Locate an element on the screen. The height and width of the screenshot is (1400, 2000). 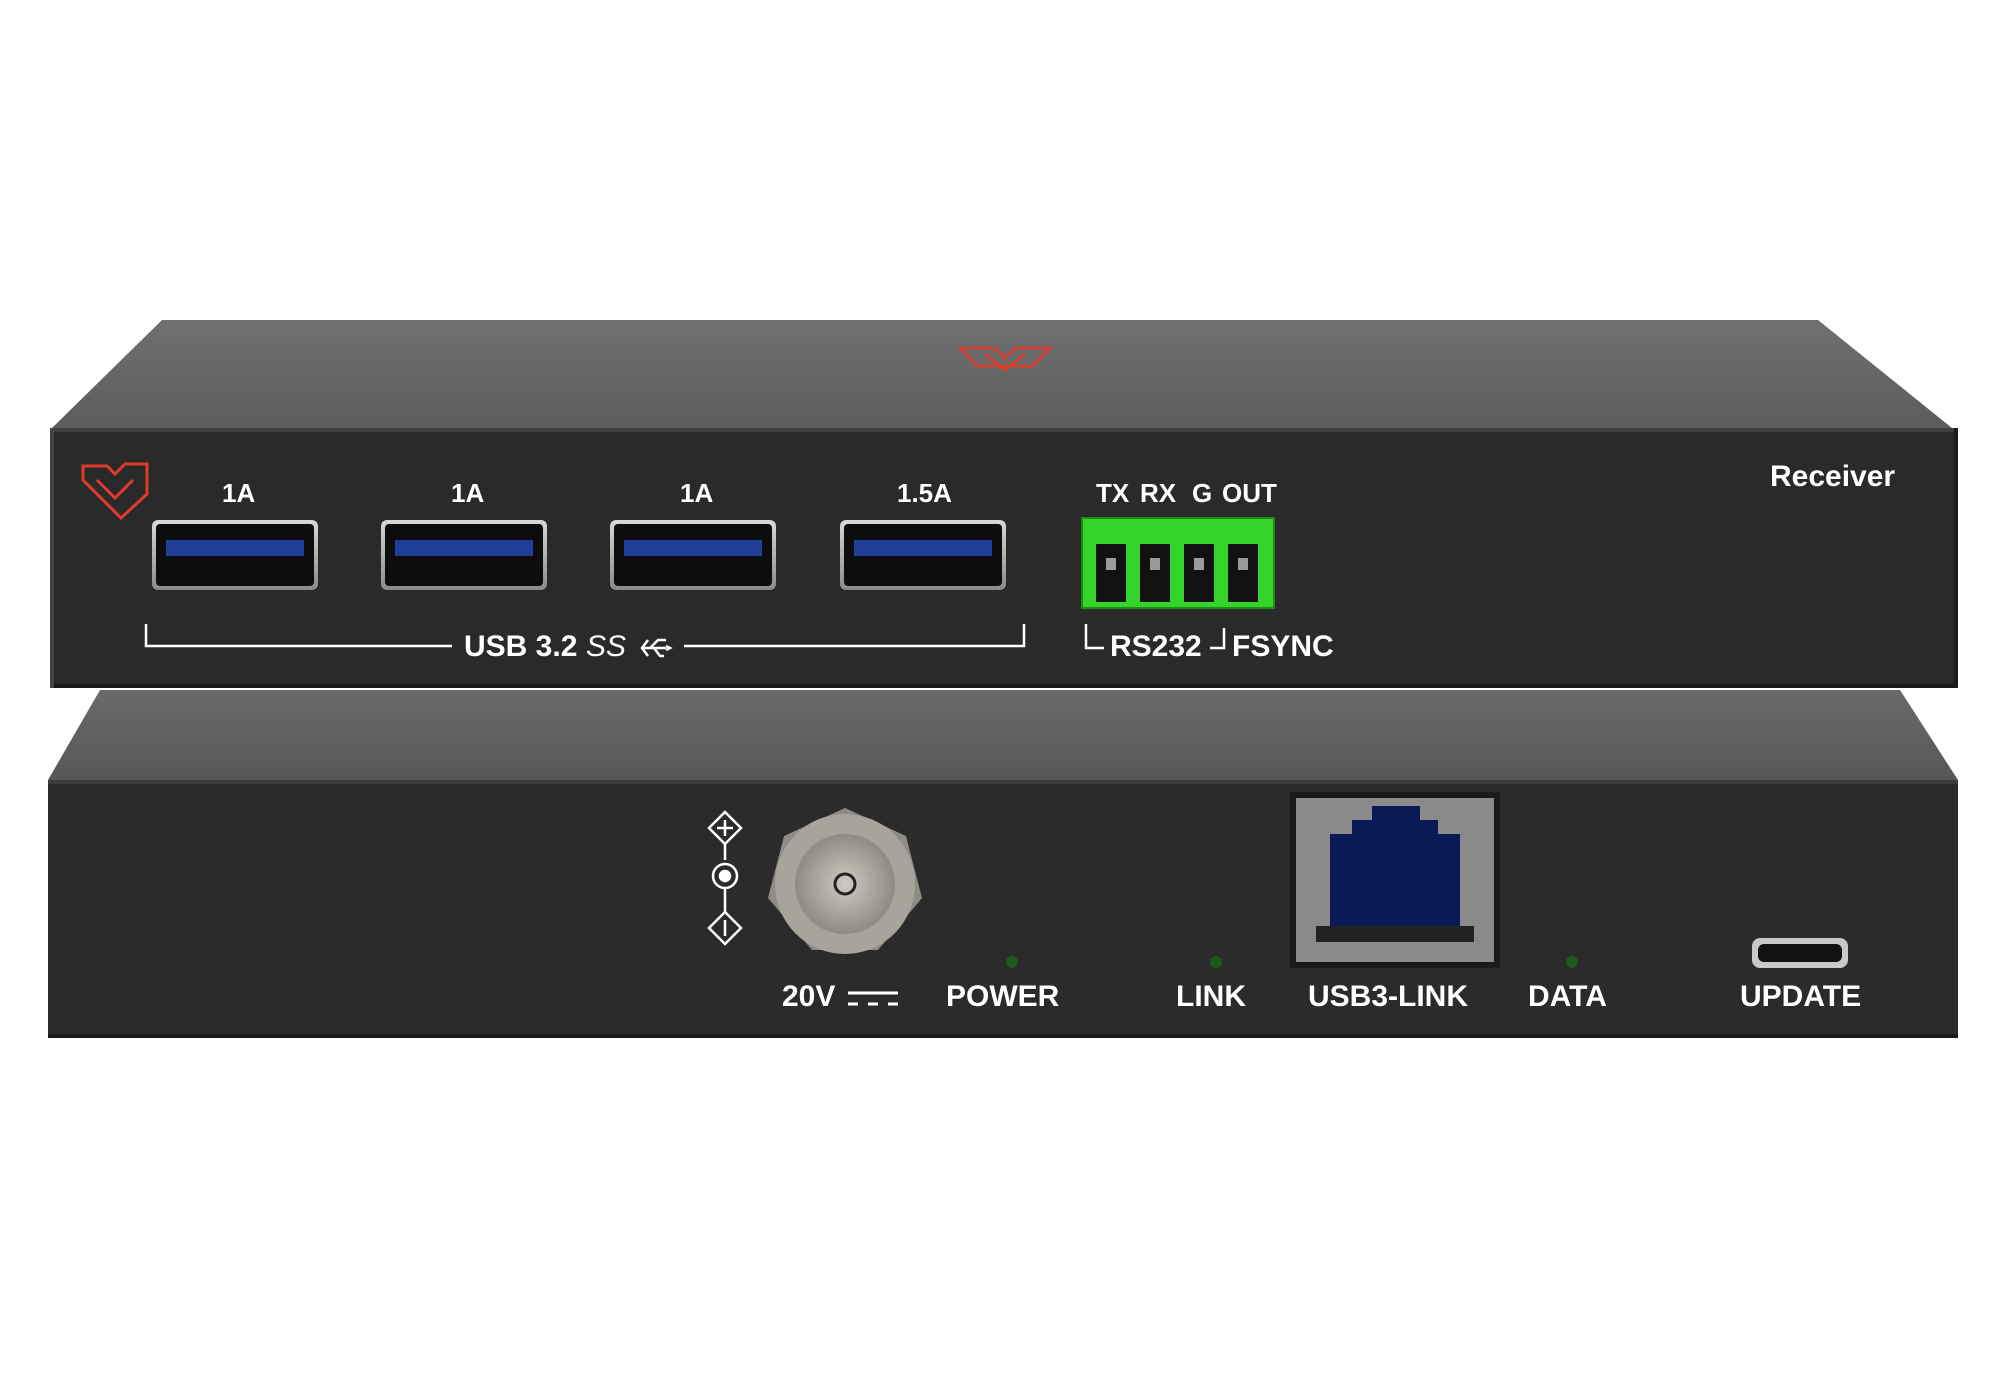
power-led is located at coordinates (1012, 962).